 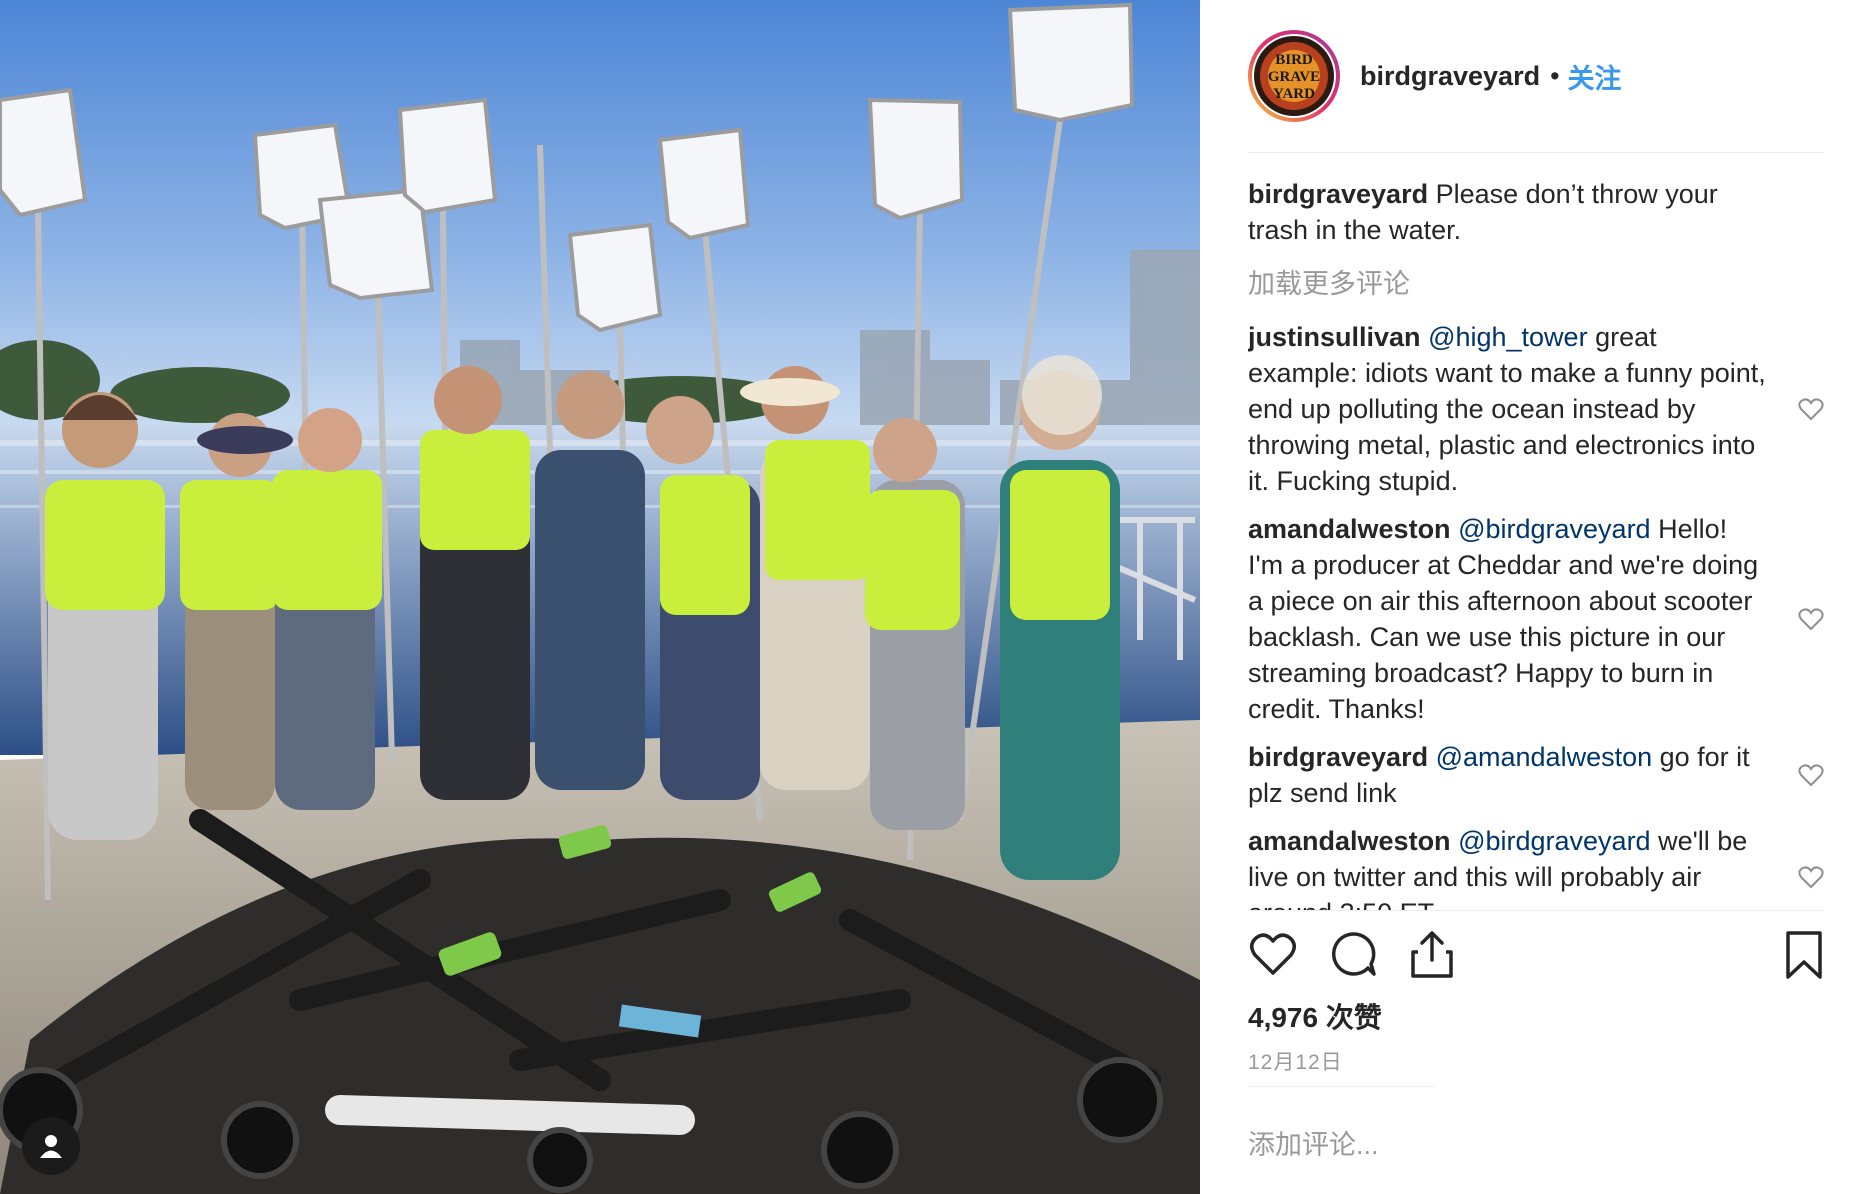 I want to click on logo-text-grave: GRAVE, so click(x=1294, y=77).